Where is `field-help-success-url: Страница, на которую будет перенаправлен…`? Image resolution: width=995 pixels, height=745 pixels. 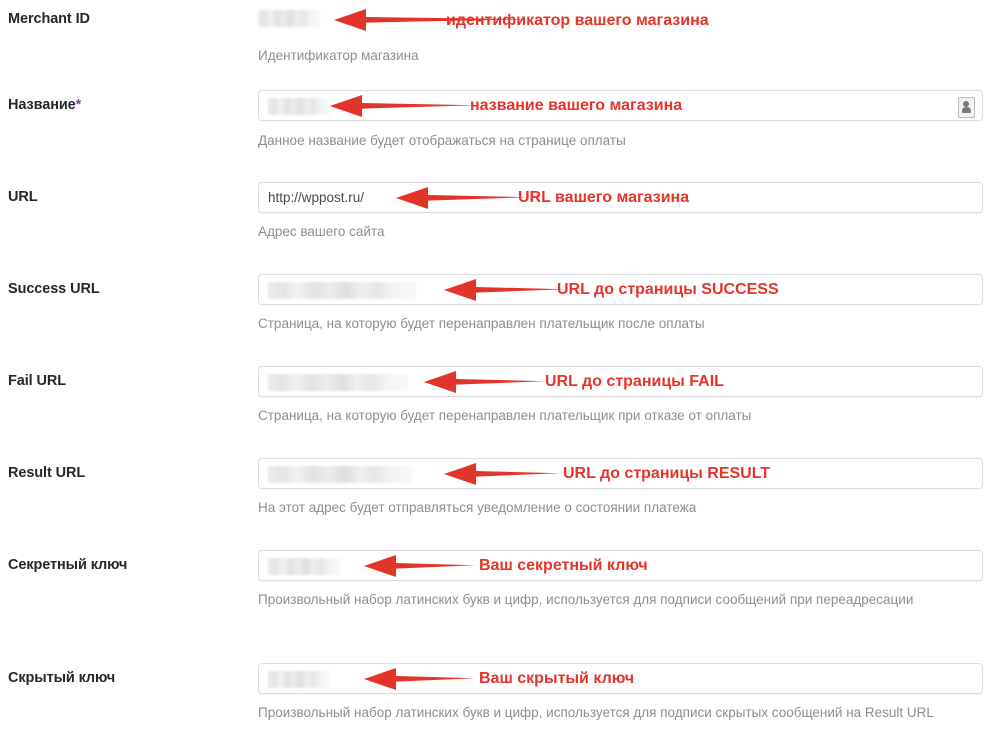 field-help-success-url: Страница, на которую будет перенаправлен… is located at coordinates (481, 323).